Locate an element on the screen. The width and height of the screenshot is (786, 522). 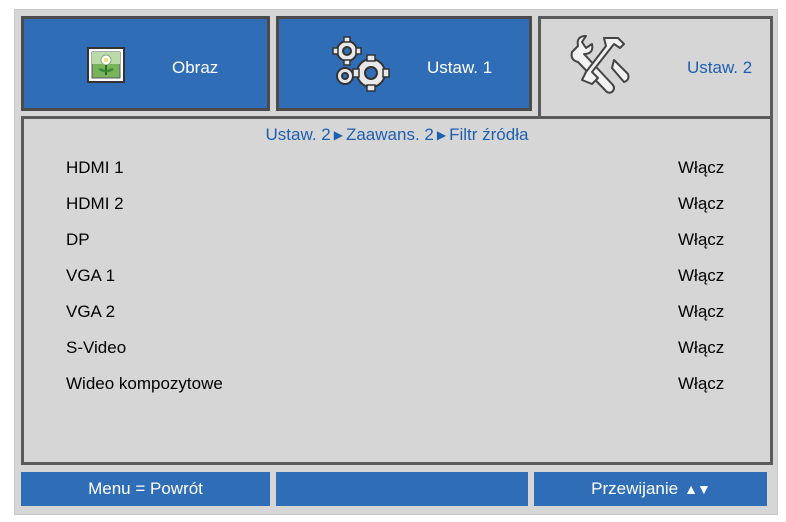
breadcrumb-item: Filtr źródła is located at coordinates (489, 134).